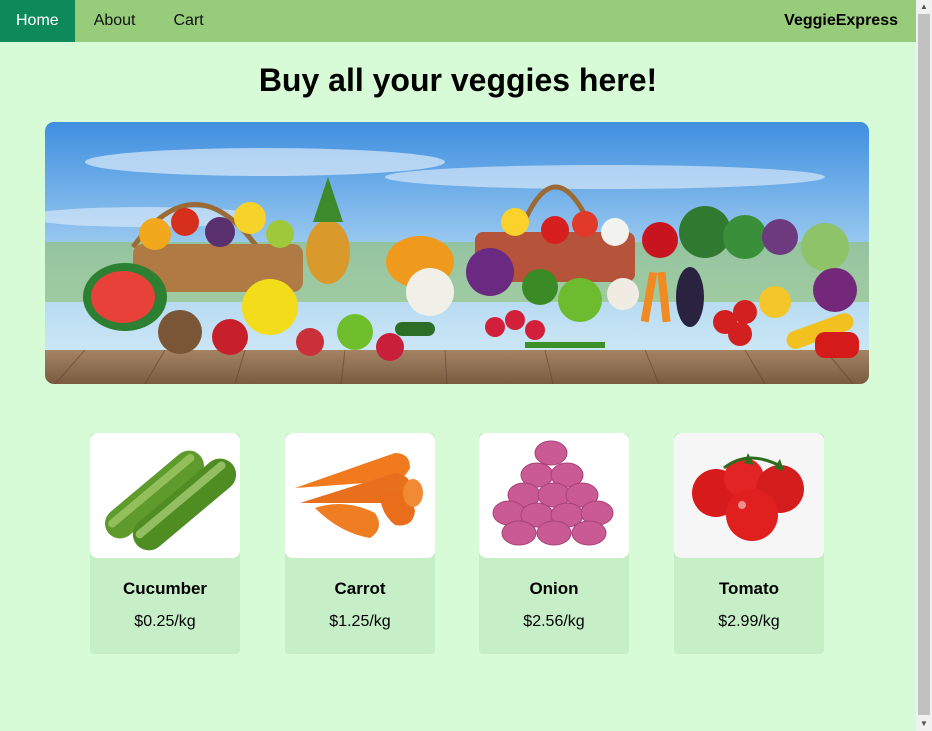  I want to click on onion-image, so click(554, 495).